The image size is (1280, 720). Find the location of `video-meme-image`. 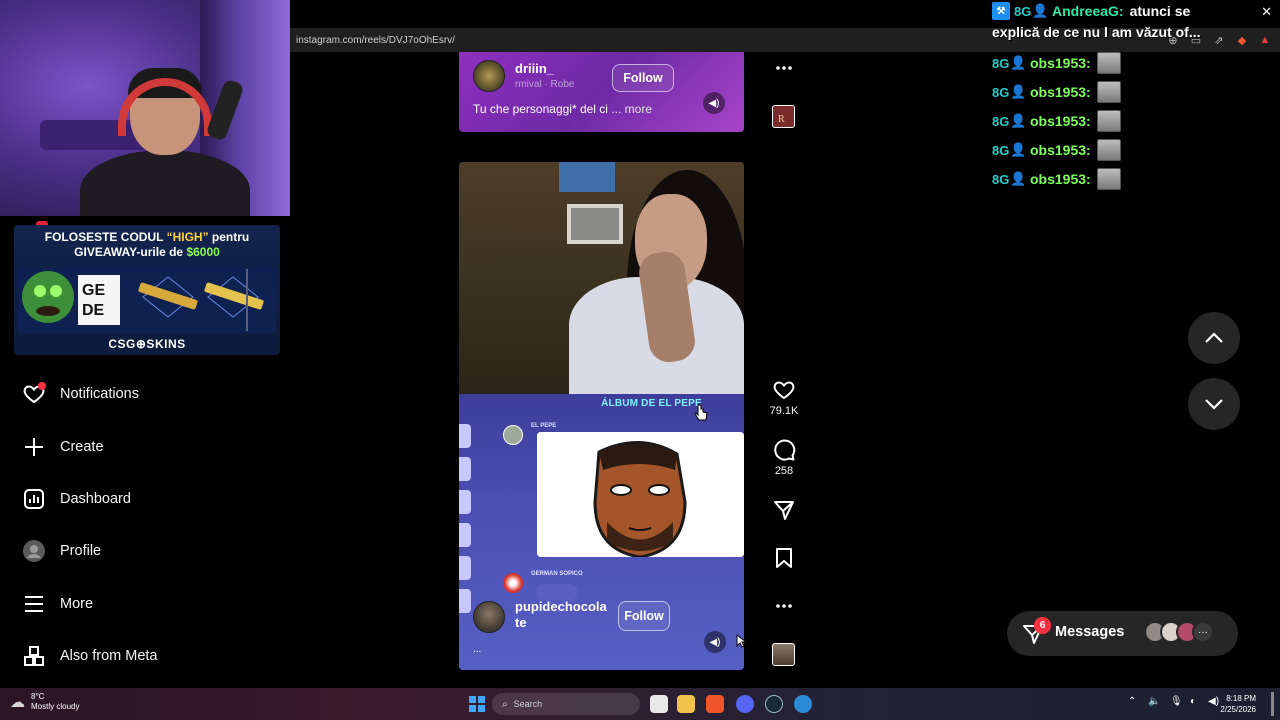

video-meme-image is located at coordinates (640, 494).